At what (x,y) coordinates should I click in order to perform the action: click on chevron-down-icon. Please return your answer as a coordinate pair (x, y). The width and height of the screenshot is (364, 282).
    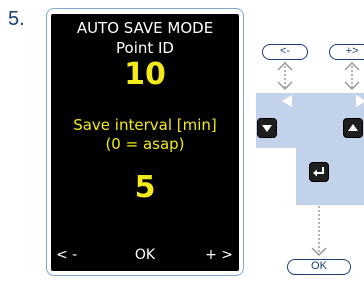
    Looking at the image, I should click on (267, 128).